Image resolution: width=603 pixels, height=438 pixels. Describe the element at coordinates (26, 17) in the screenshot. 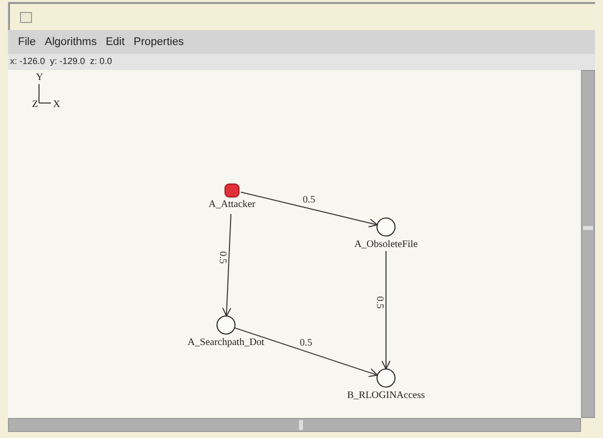

I see `window-menu-button` at that location.